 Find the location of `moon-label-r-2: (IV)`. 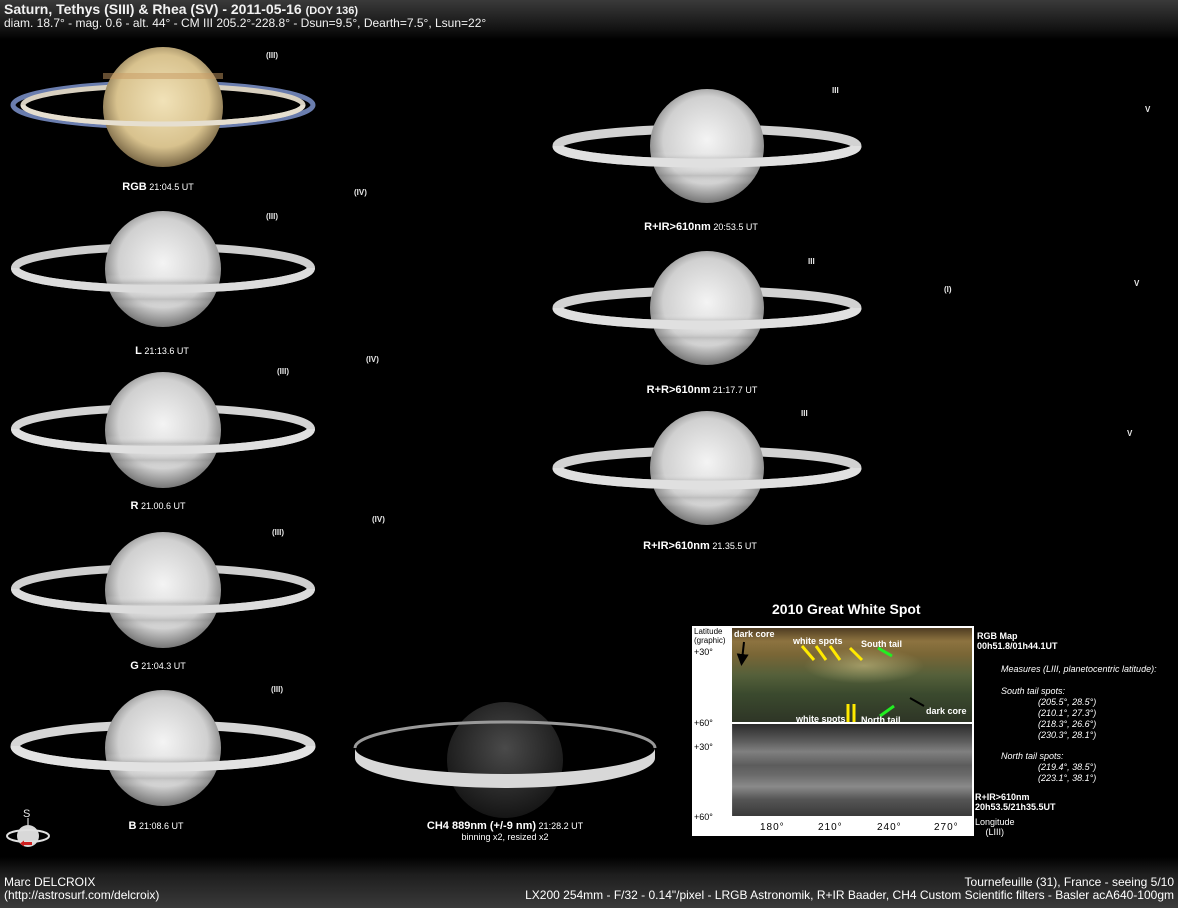

moon-label-r-2: (IV) is located at coordinates (378, 519).